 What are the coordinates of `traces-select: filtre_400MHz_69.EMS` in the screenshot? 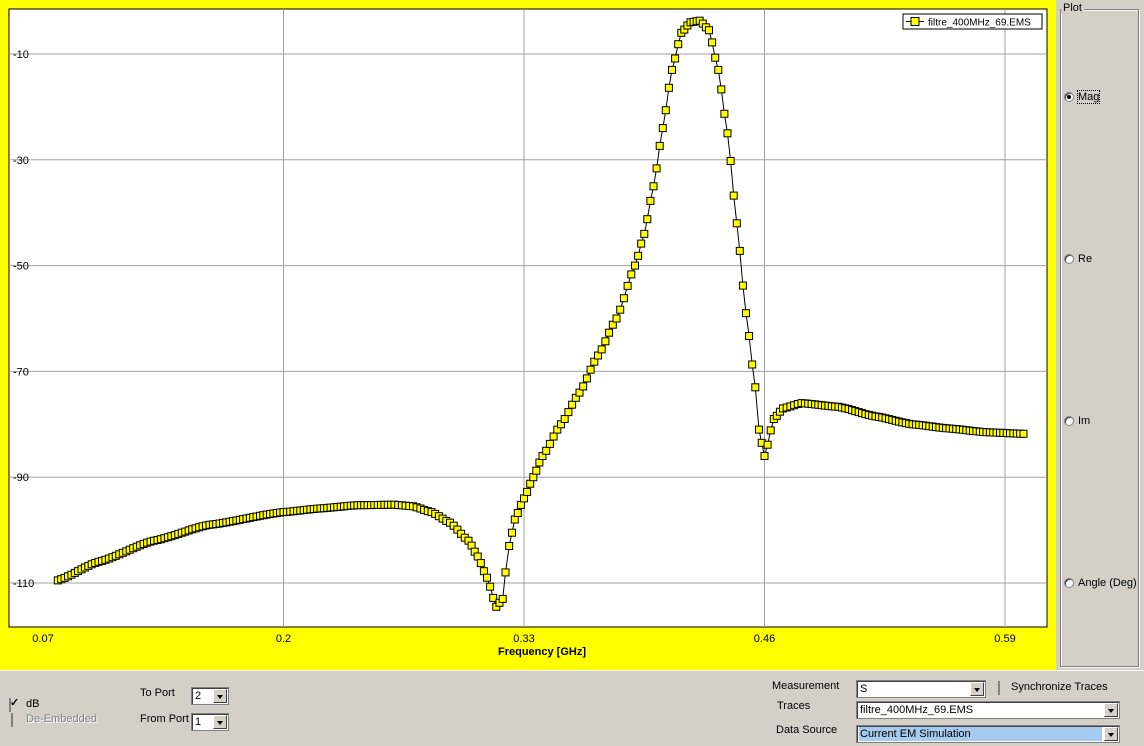 It's located at (988, 710).